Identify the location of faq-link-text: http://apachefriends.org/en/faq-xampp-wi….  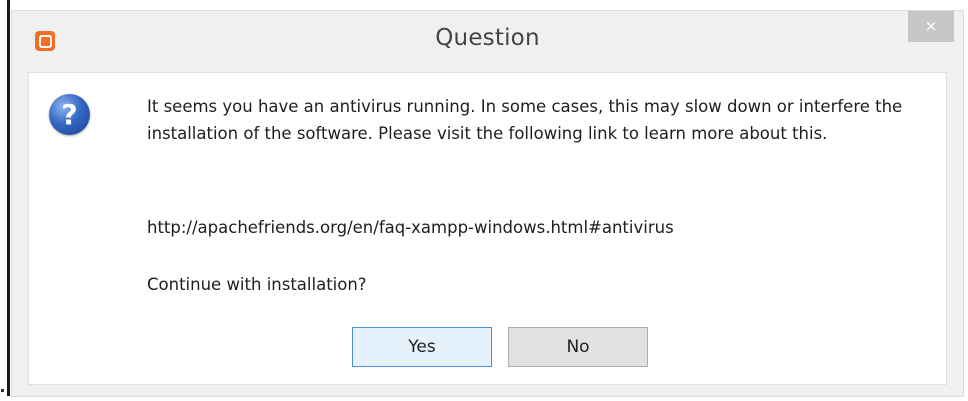
(410, 227).